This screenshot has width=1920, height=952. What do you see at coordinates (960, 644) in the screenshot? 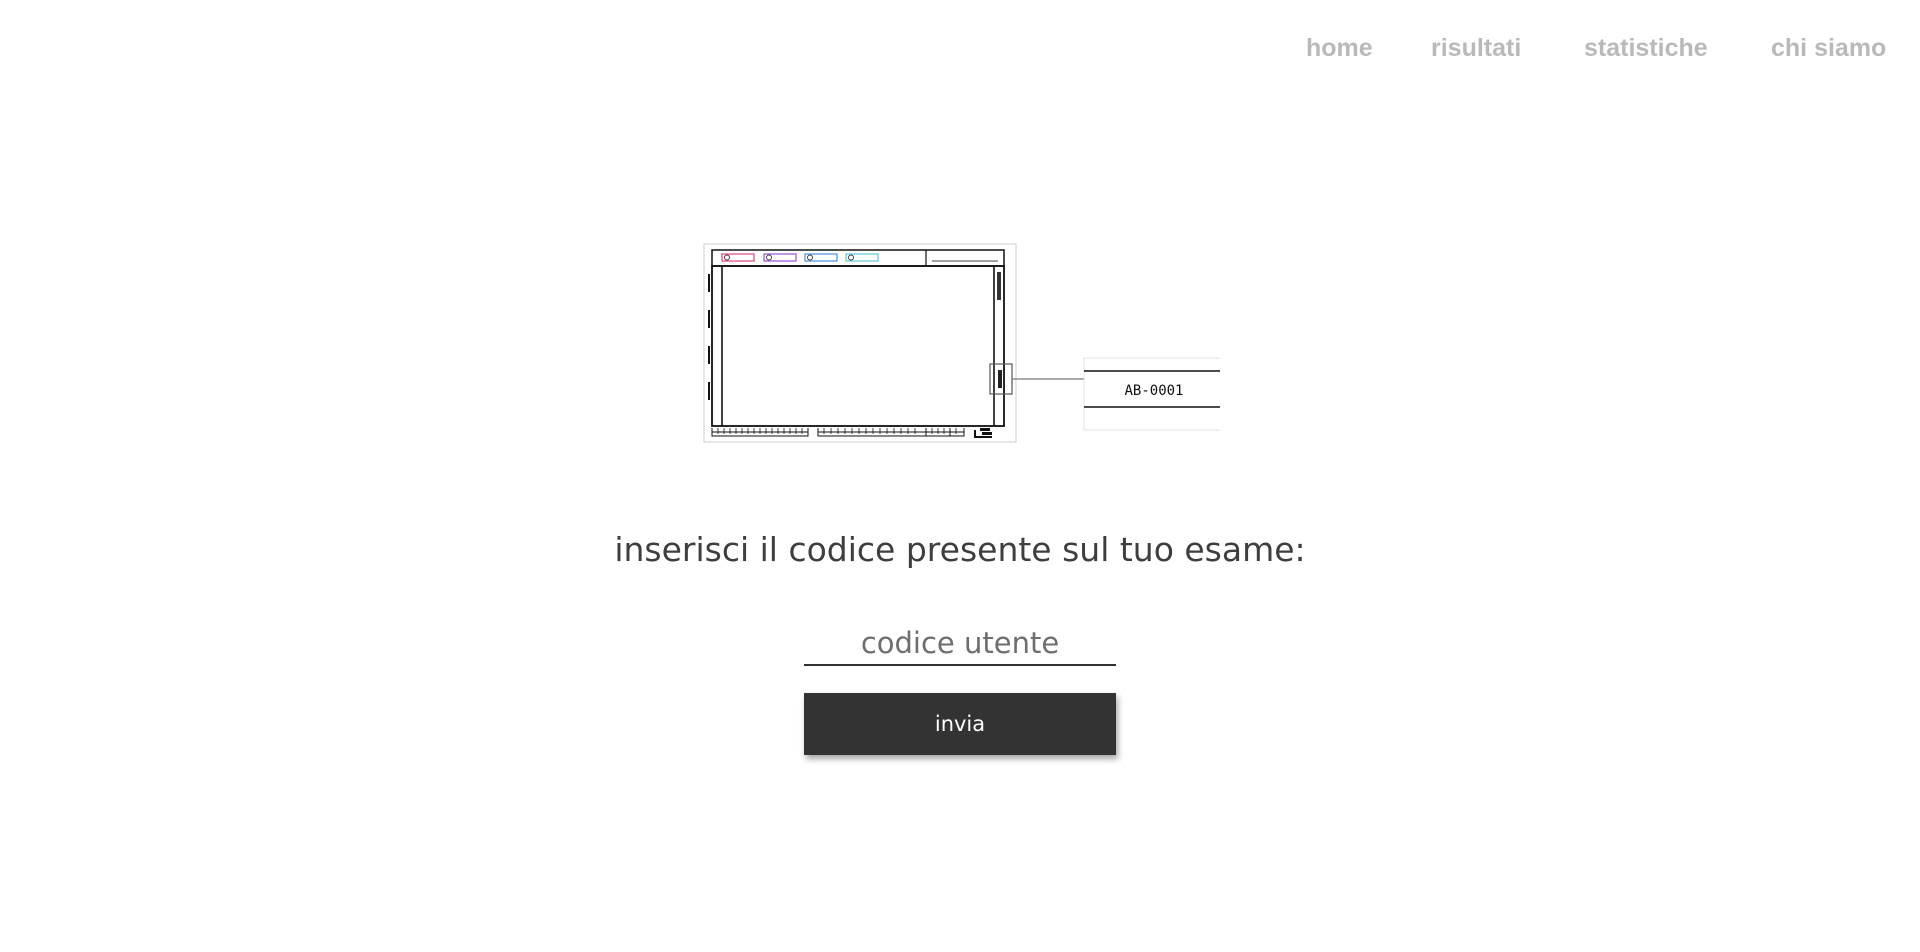
I see `user-code-input` at bounding box center [960, 644].